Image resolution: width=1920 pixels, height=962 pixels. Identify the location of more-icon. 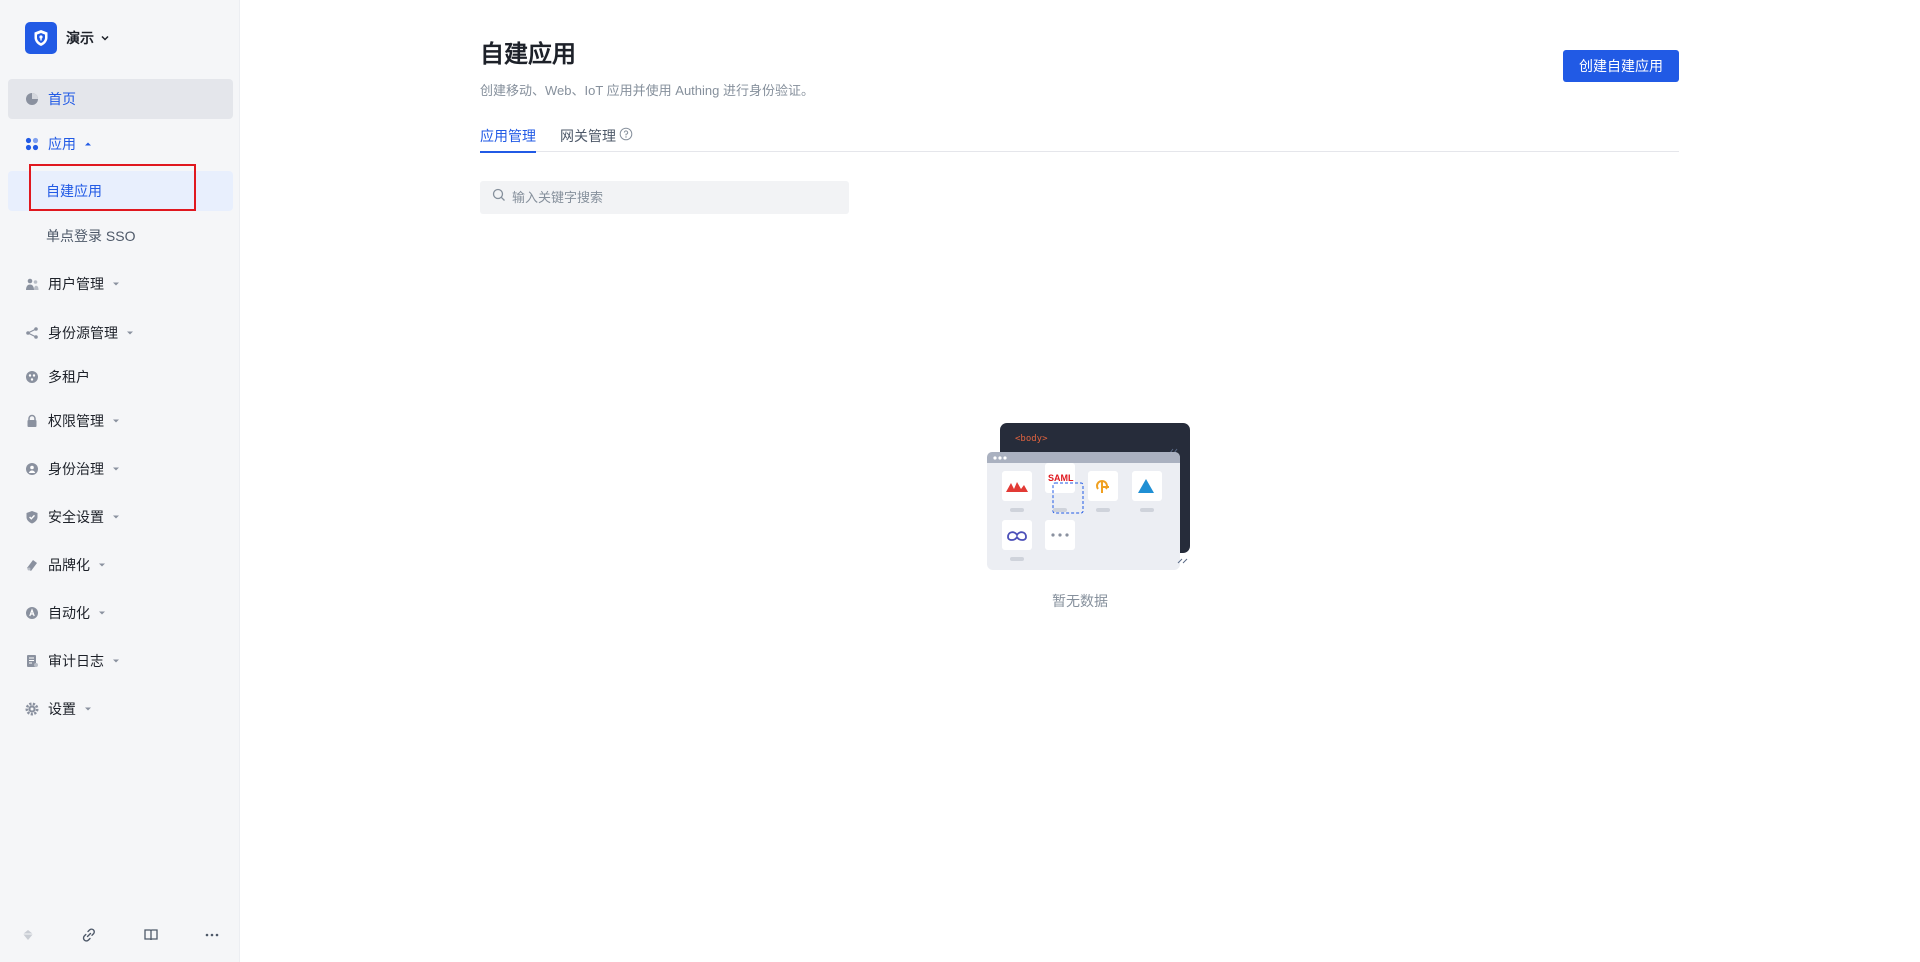
(212, 935).